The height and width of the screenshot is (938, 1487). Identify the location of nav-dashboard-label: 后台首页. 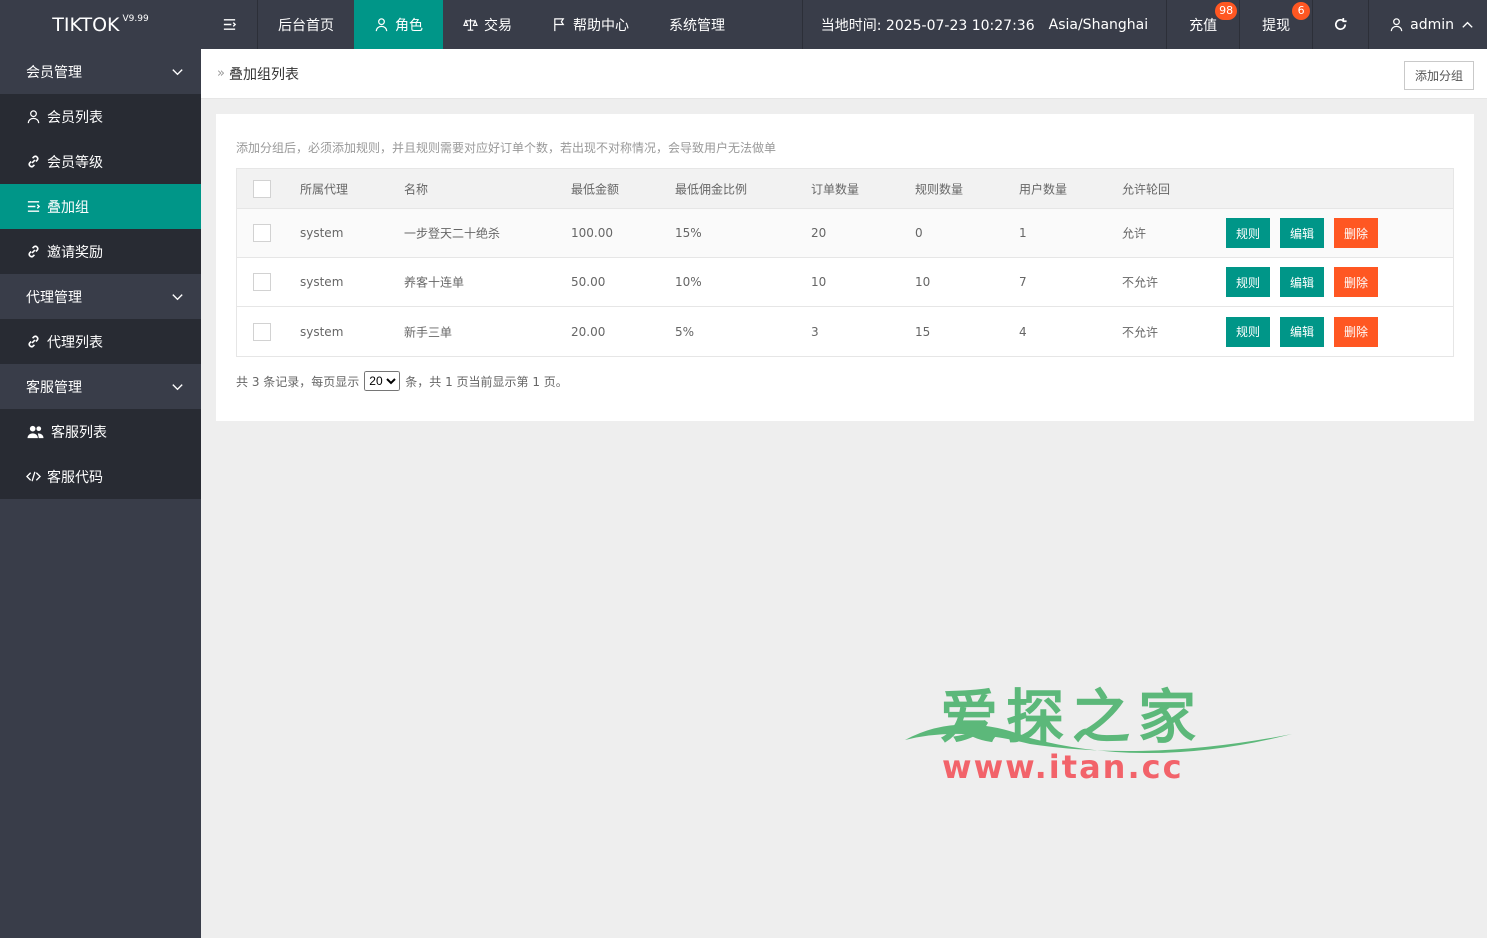
(306, 25).